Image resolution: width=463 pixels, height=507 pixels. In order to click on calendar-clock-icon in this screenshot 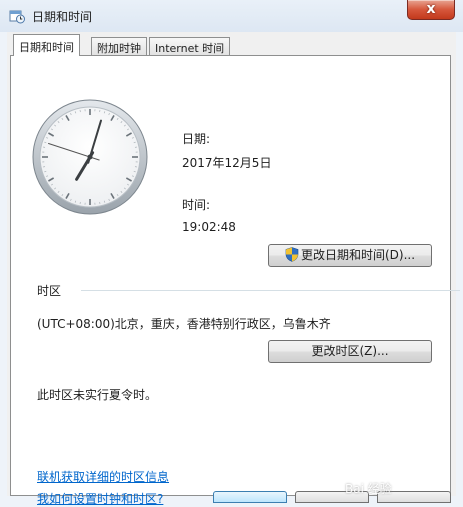, I will do `click(17, 16)`.